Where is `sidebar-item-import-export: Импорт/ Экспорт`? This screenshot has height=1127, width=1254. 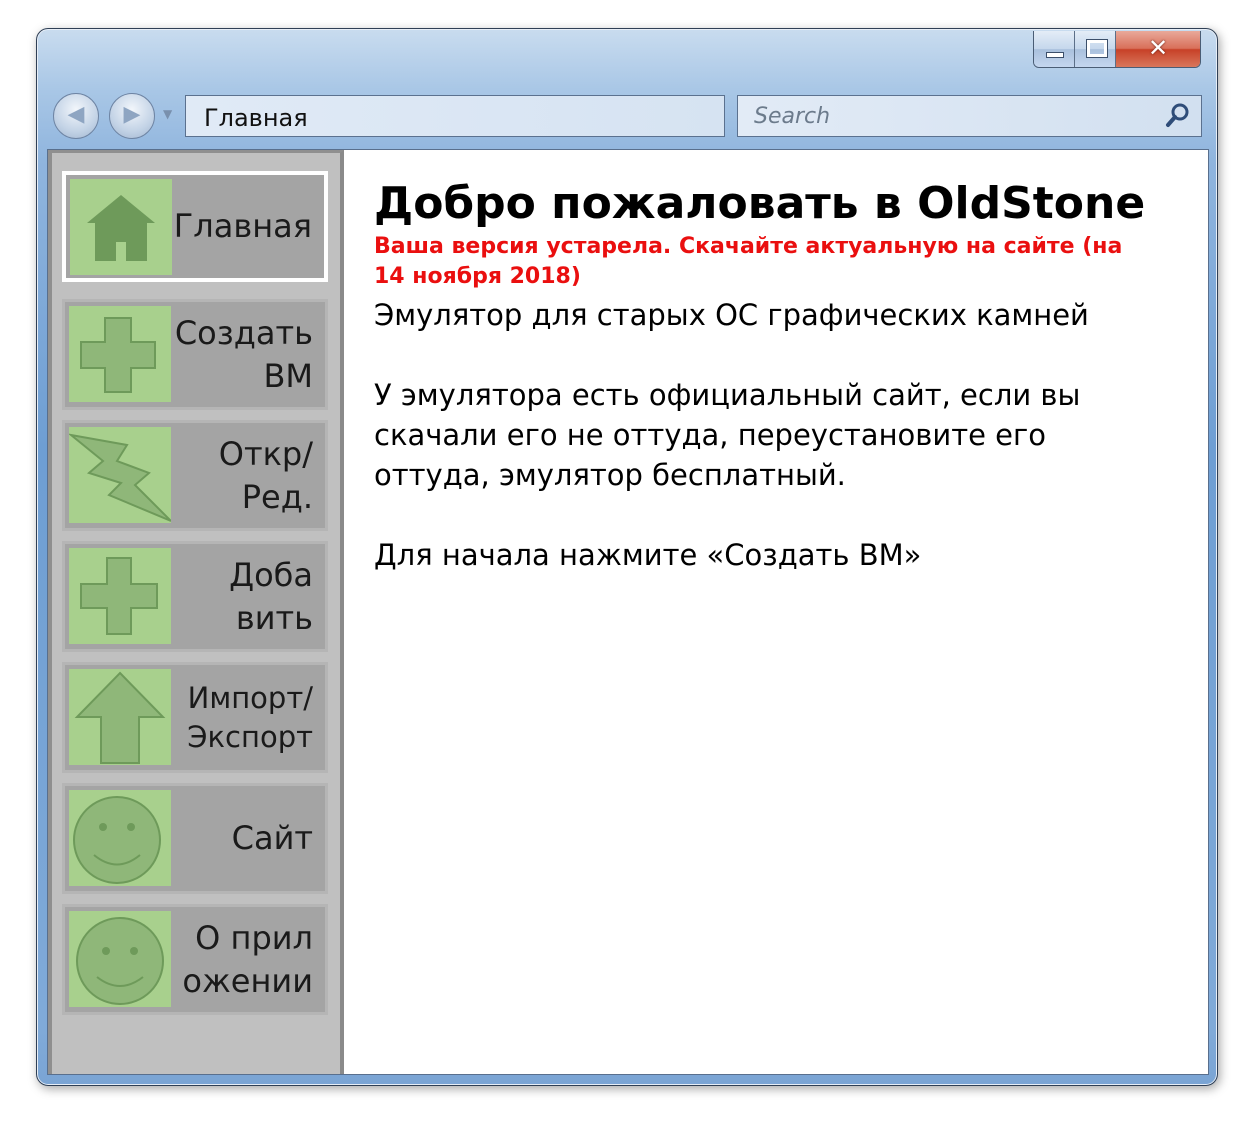 sidebar-item-import-export: Импорт/ Экспорт is located at coordinates (195, 717).